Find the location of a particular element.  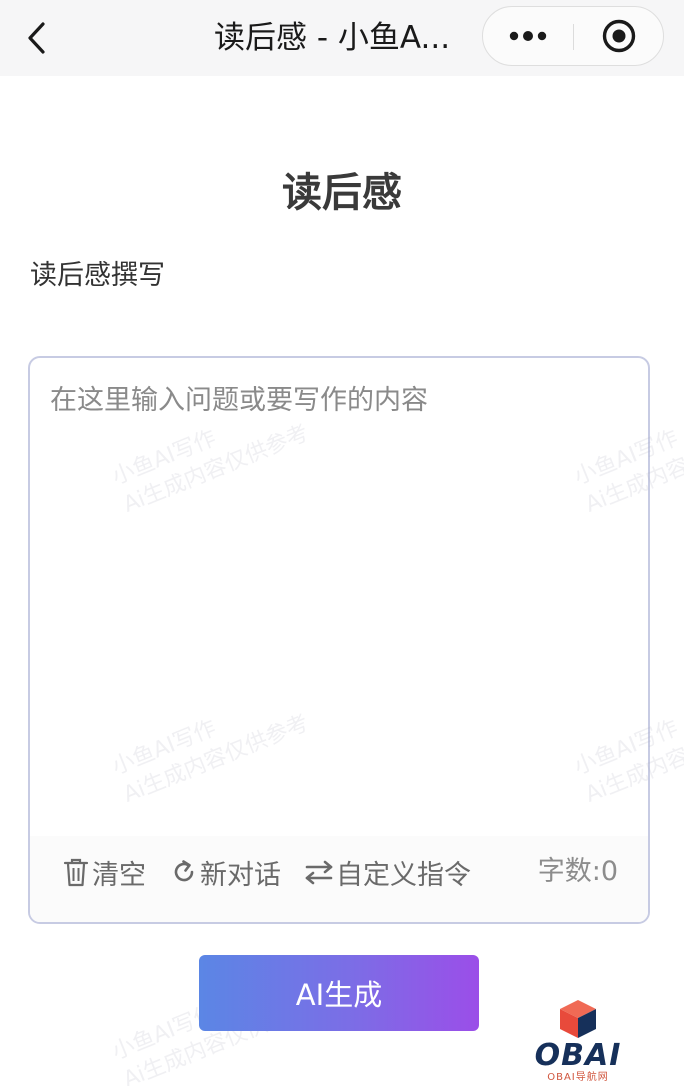

clear-button: 清空 is located at coordinates (104, 872).